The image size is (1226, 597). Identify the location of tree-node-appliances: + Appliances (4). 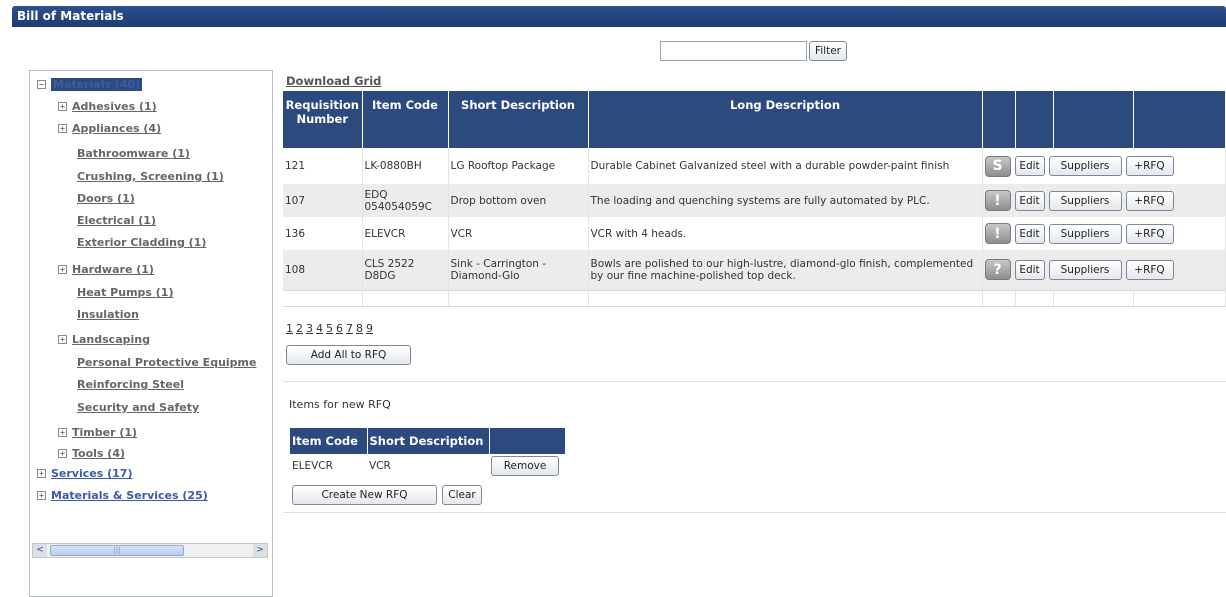
(109, 128).